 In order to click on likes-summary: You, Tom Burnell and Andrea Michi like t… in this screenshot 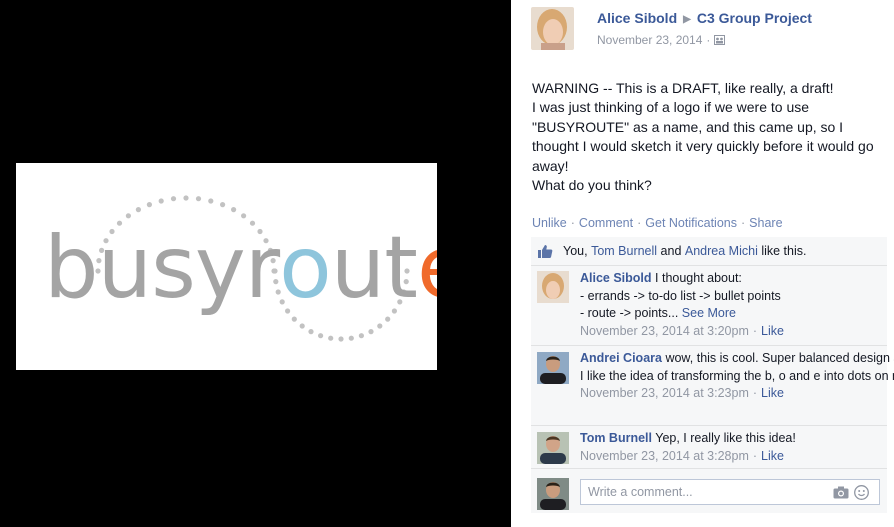, I will do `click(709, 251)`.